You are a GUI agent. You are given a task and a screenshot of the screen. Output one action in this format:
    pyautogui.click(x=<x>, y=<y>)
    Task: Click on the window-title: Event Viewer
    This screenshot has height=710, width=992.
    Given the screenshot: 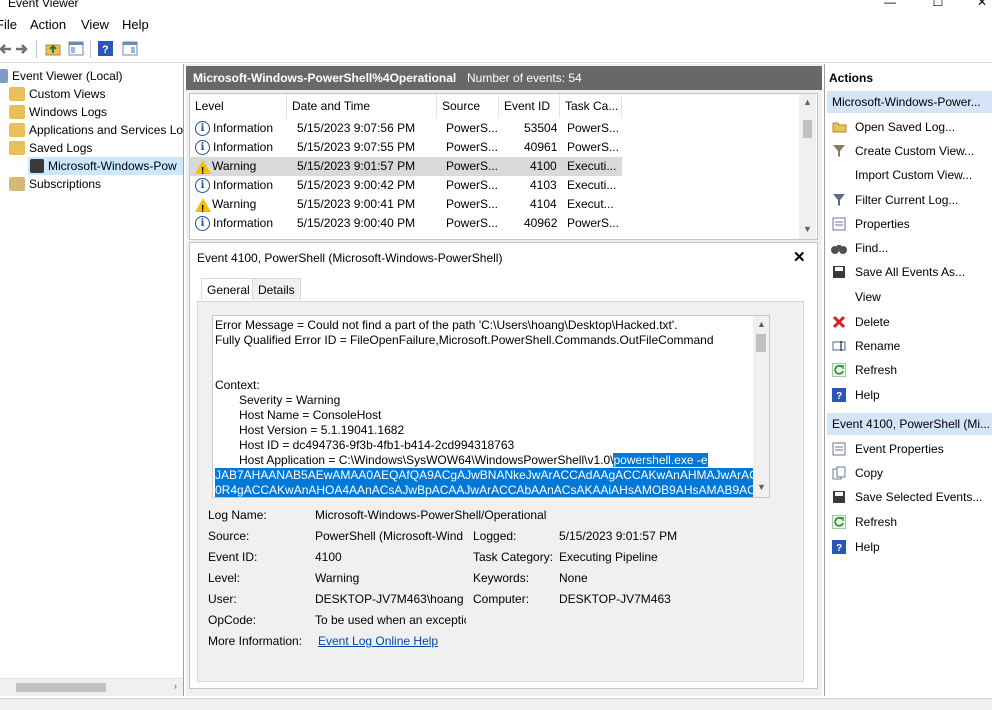 What is the action you would take?
    pyautogui.click(x=43, y=5)
    